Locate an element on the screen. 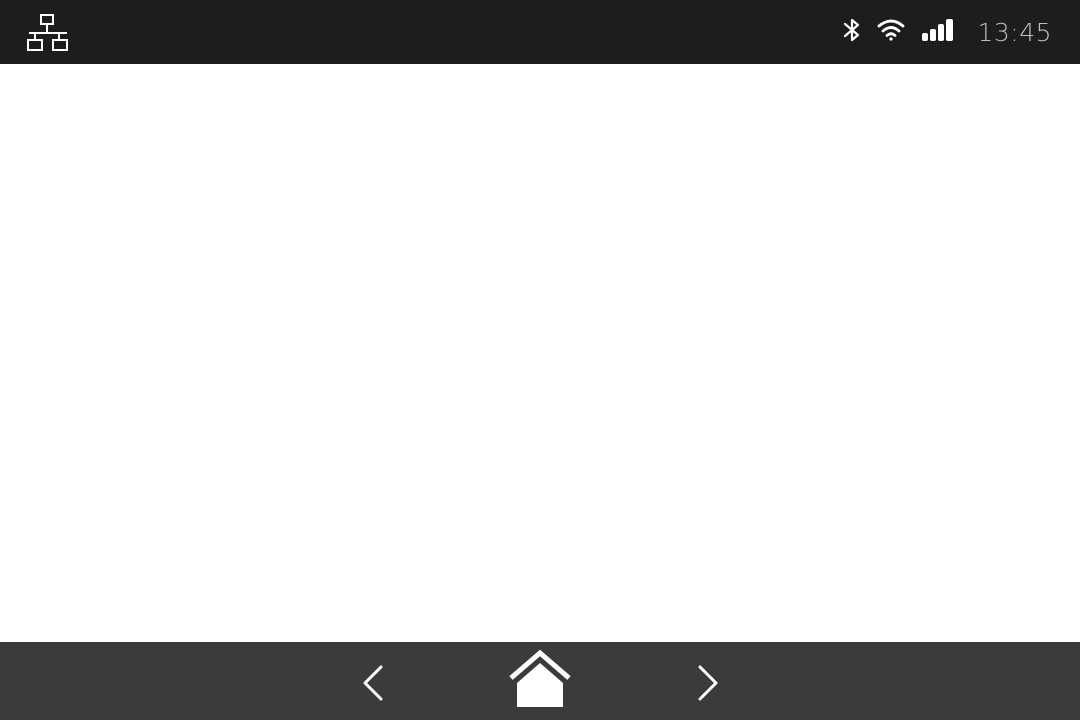 The width and height of the screenshot is (1080, 720). forward-button is located at coordinates (708, 682).